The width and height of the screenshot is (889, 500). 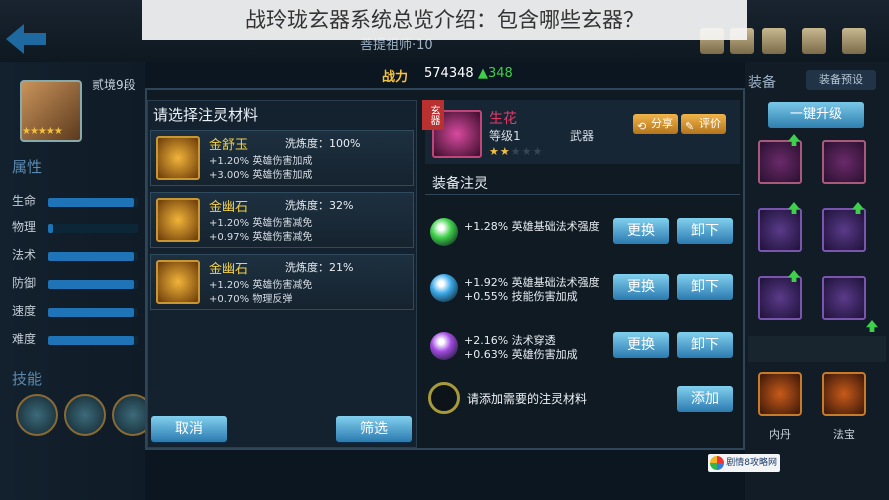 I want to click on stat-label: 速度, so click(x=24, y=311).